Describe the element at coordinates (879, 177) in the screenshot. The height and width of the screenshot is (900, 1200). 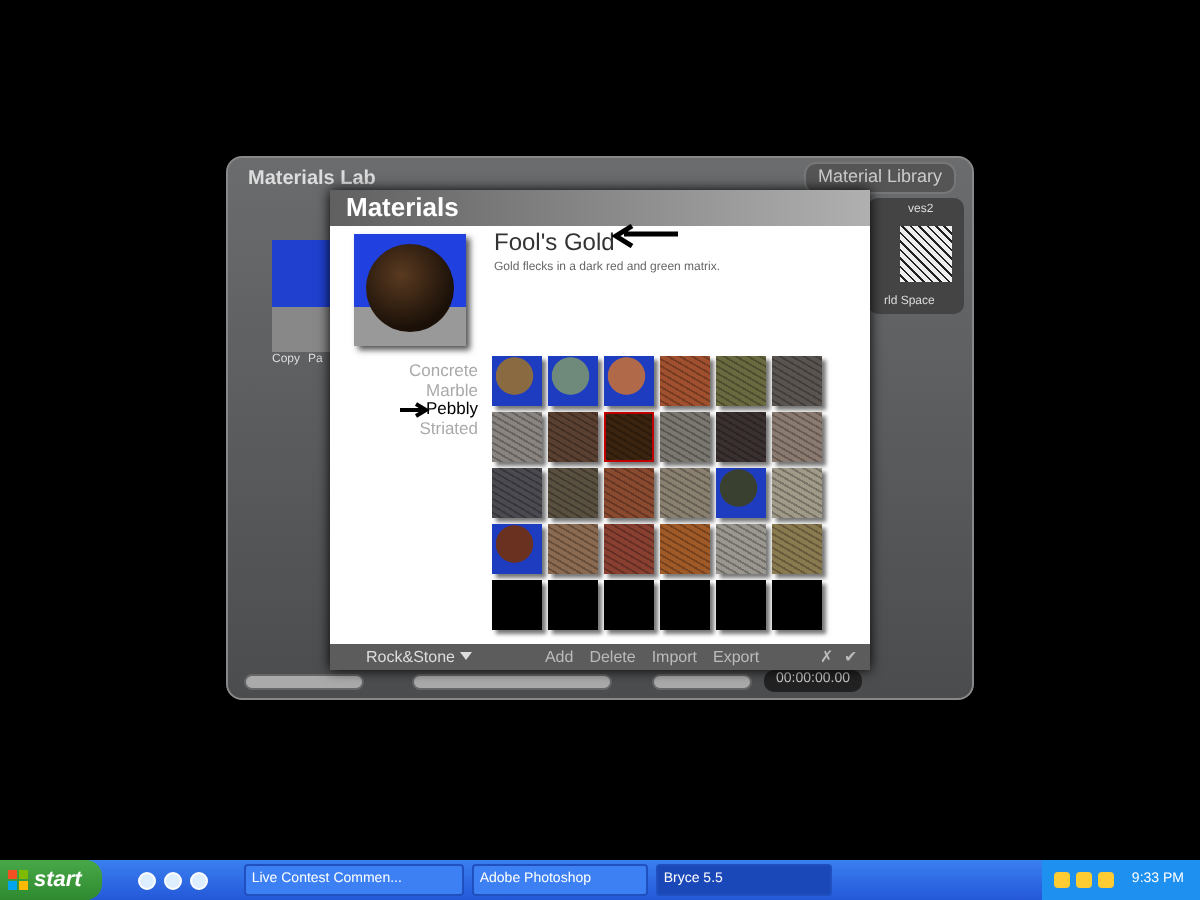
I see `library-tab: Material Library` at that location.